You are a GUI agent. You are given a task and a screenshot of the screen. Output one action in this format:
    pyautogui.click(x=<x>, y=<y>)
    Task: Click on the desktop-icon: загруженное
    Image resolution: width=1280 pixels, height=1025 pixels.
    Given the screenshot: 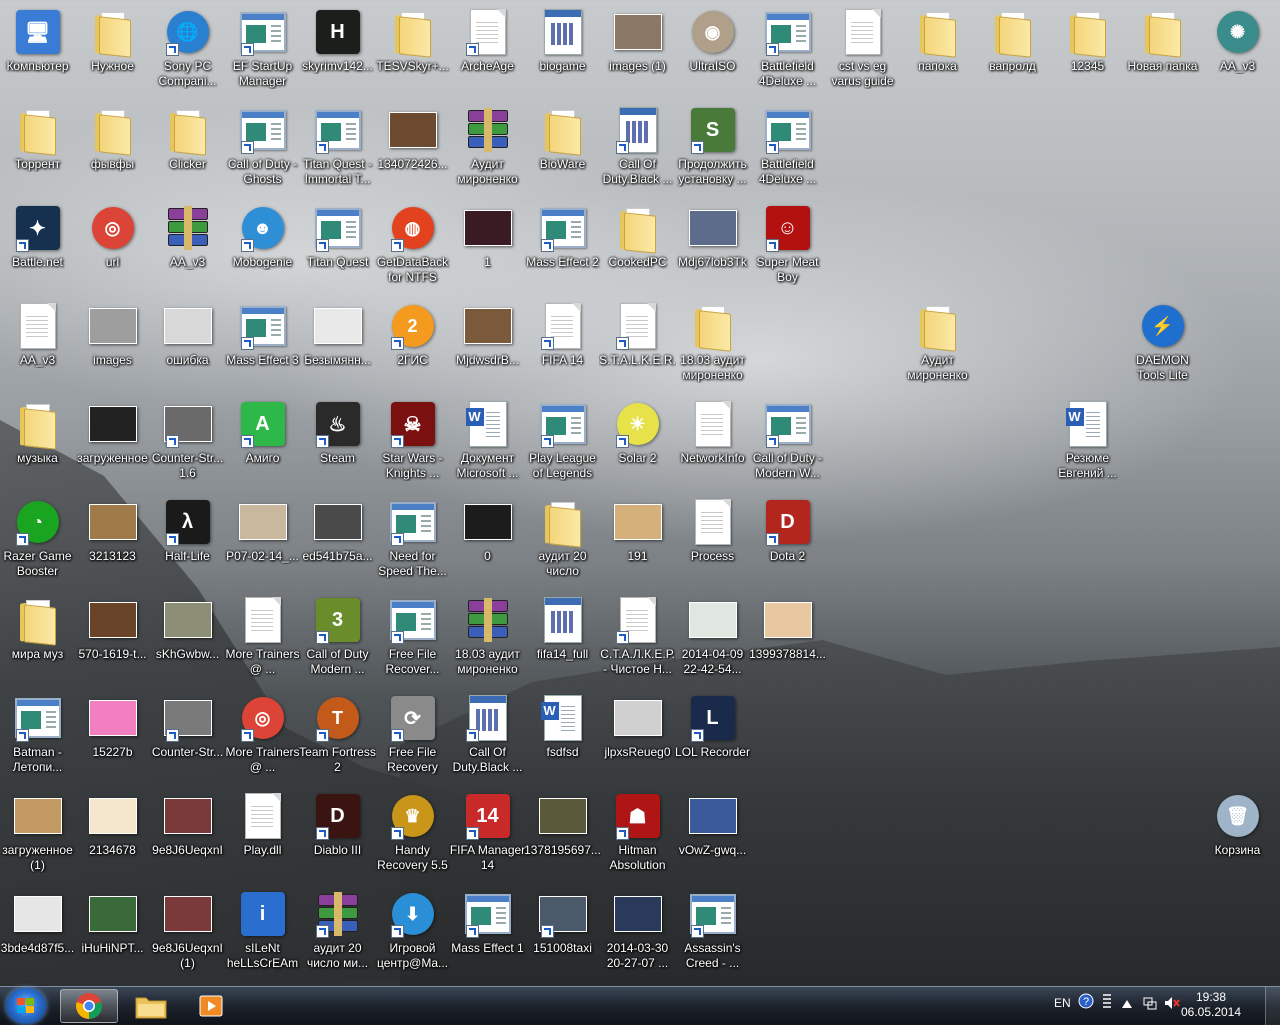 What is the action you would take?
    pyautogui.click(x=112, y=444)
    